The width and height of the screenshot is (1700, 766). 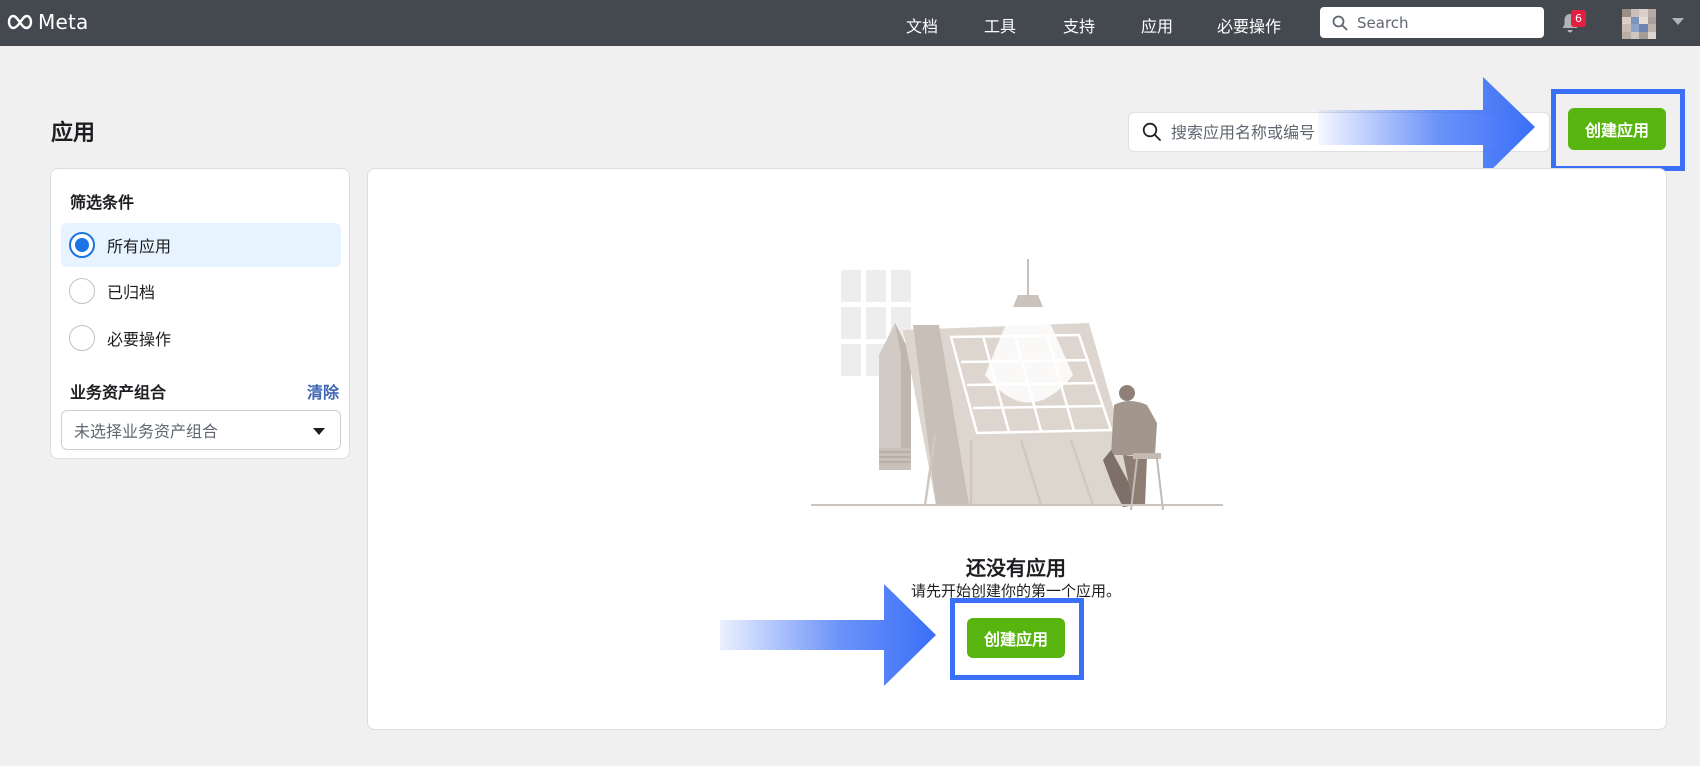 What do you see at coordinates (201, 338) in the screenshot?
I see `filter-option-required-actions: 必要操作` at bounding box center [201, 338].